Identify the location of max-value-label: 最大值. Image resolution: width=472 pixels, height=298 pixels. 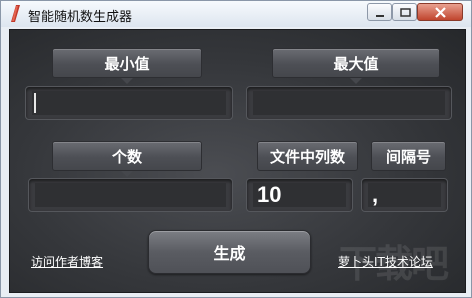
(356, 66).